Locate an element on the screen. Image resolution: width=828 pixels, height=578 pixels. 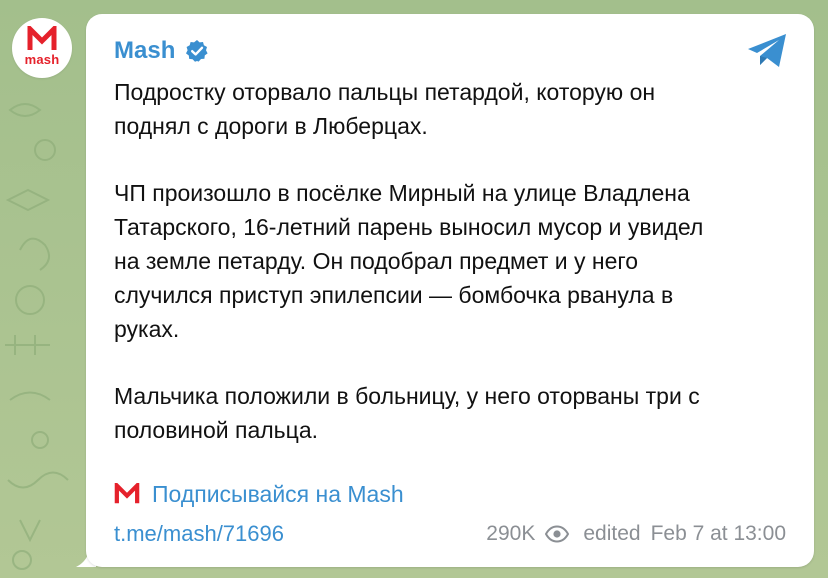
subscribe-row: Подписывайся на Mash is located at coordinates (259, 494).